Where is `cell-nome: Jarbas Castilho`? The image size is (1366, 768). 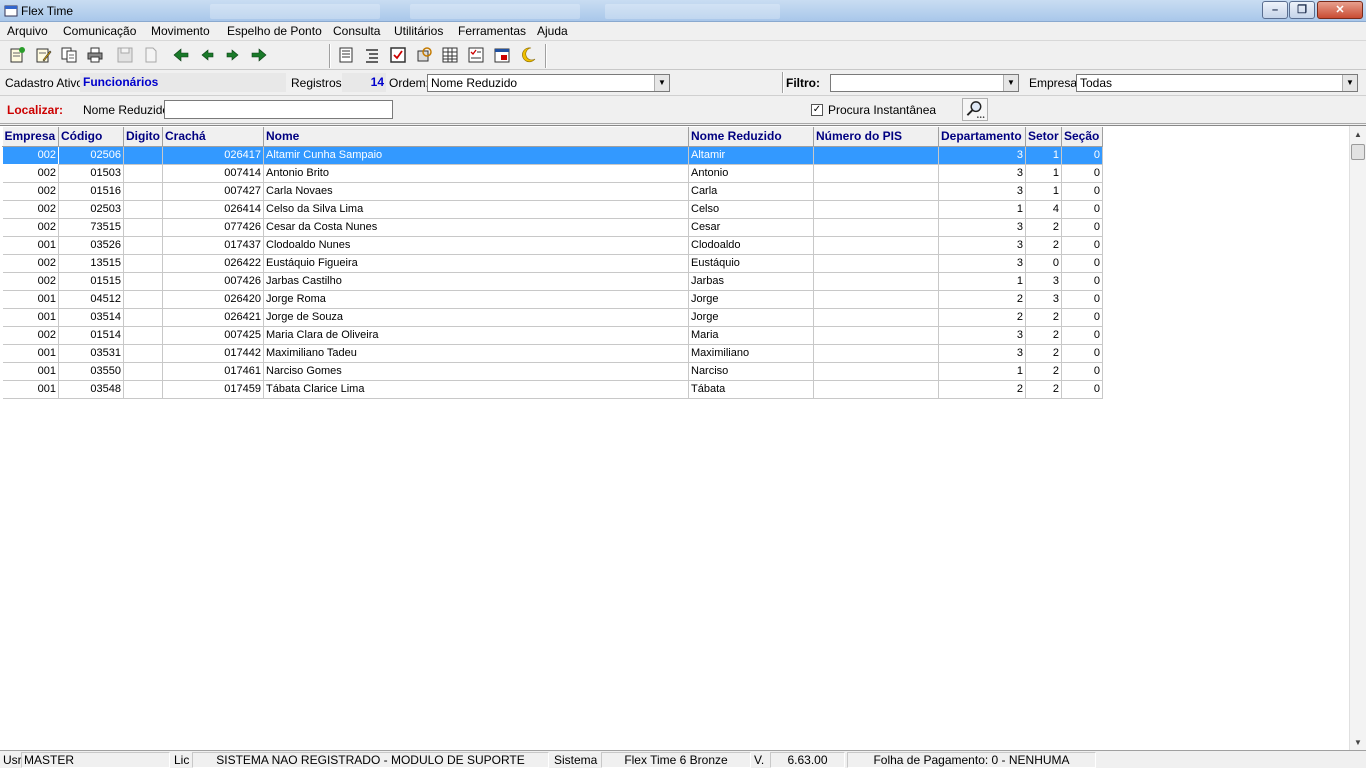
cell-nome: Jarbas Castilho is located at coordinates (476, 281).